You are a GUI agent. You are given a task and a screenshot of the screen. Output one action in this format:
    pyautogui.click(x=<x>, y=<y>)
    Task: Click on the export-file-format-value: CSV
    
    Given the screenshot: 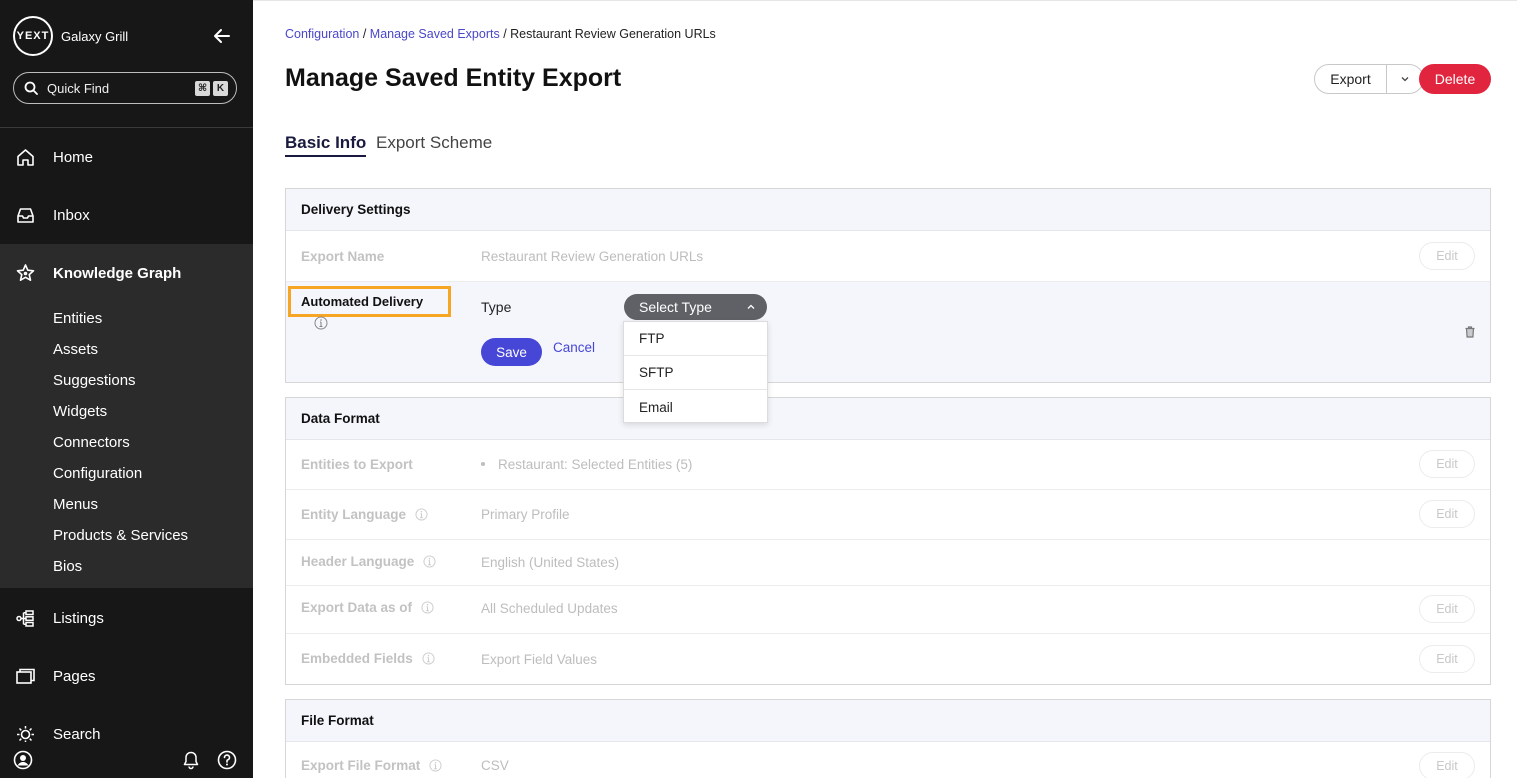 What is the action you would take?
    pyautogui.click(x=495, y=765)
    